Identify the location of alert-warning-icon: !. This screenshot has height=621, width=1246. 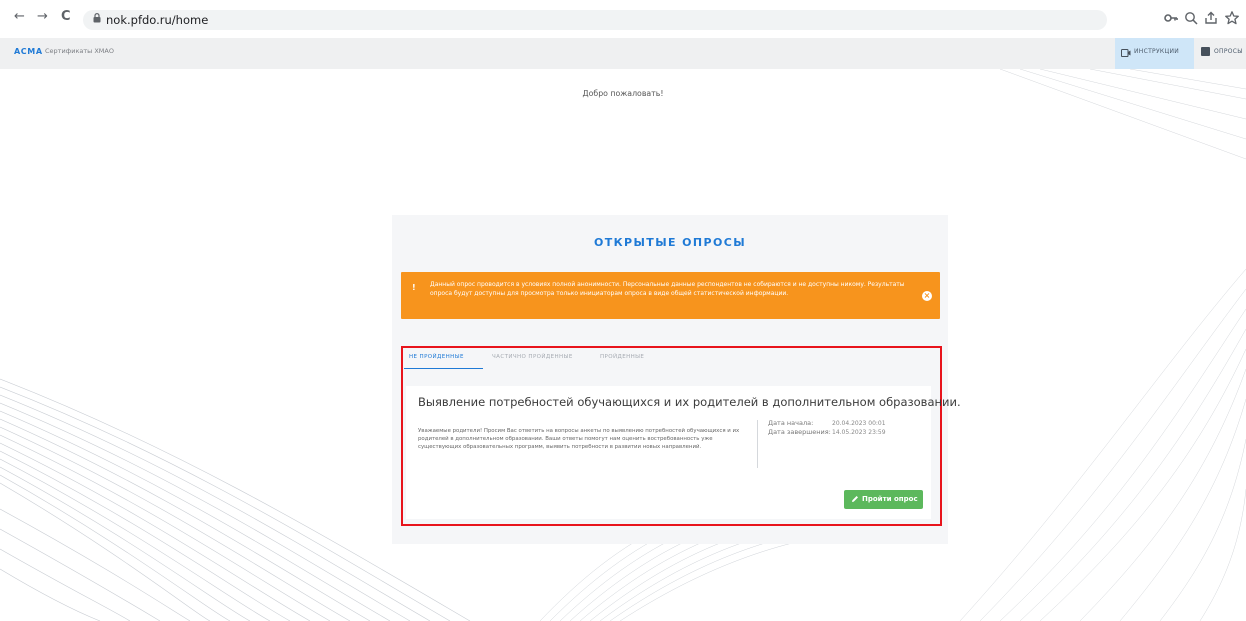
(414, 287).